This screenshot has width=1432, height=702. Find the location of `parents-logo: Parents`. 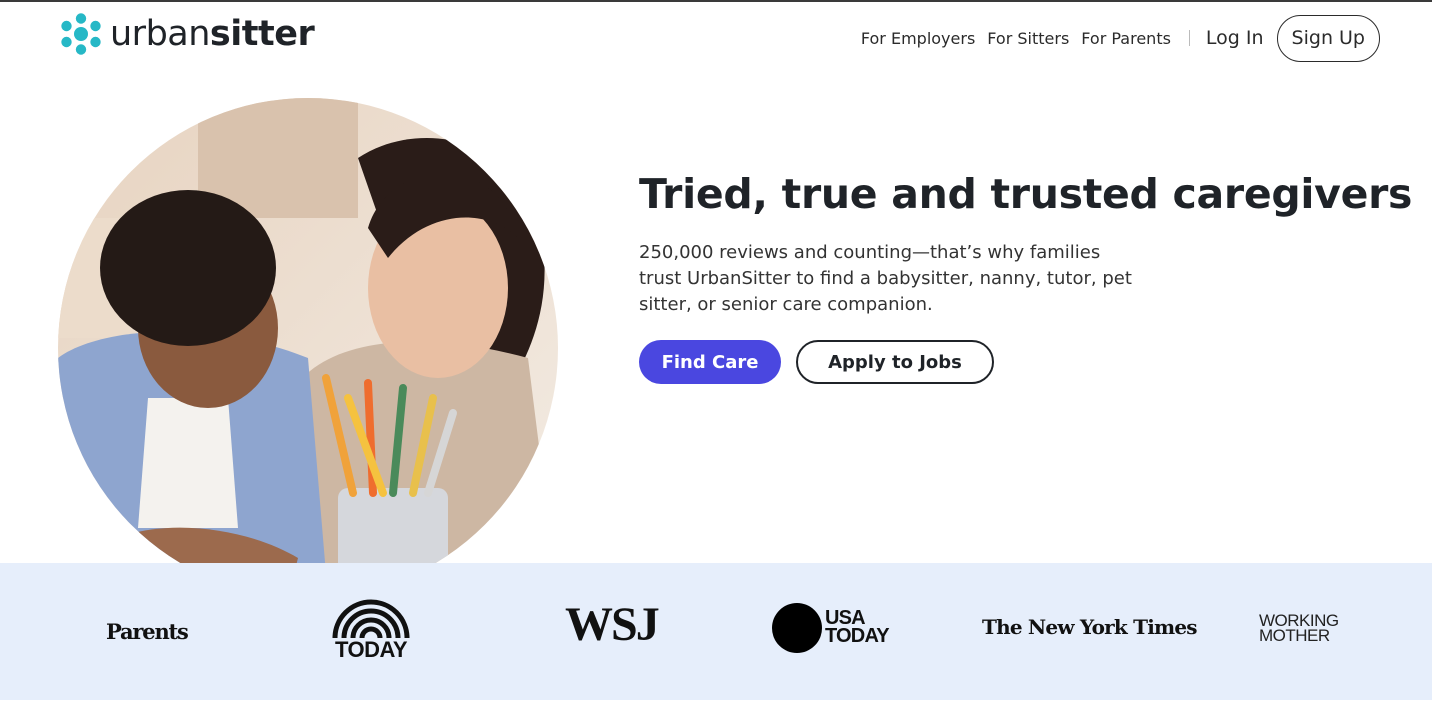

parents-logo: Parents is located at coordinates (147, 631).